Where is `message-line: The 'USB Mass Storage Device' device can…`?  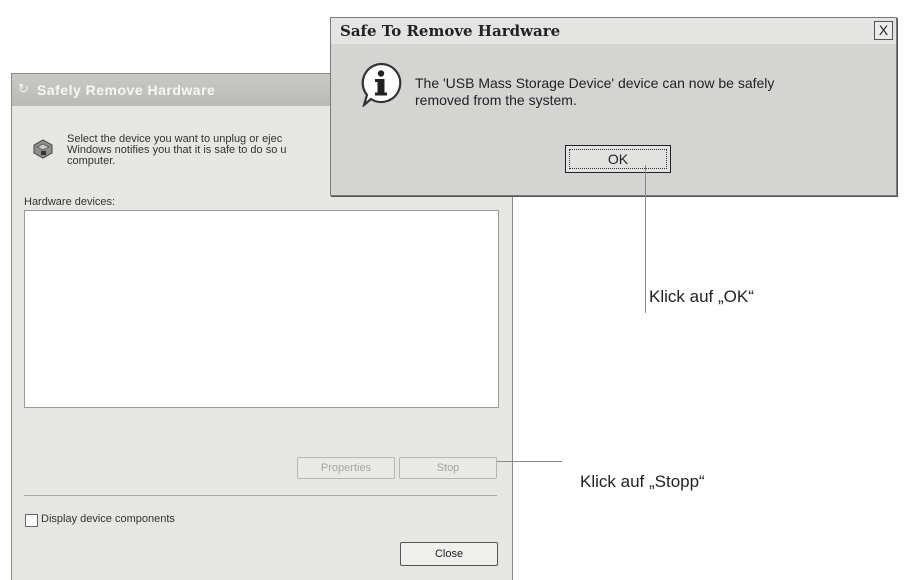
message-line: The 'USB Mass Storage Device' device can… is located at coordinates (595, 83).